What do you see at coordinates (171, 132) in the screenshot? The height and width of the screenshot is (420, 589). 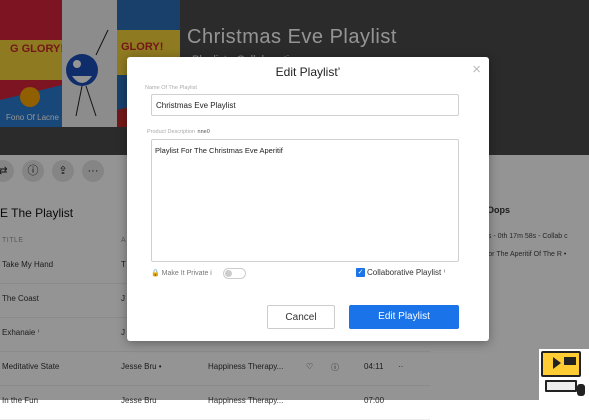 I see `description-label-text: Product Description` at bounding box center [171, 132].